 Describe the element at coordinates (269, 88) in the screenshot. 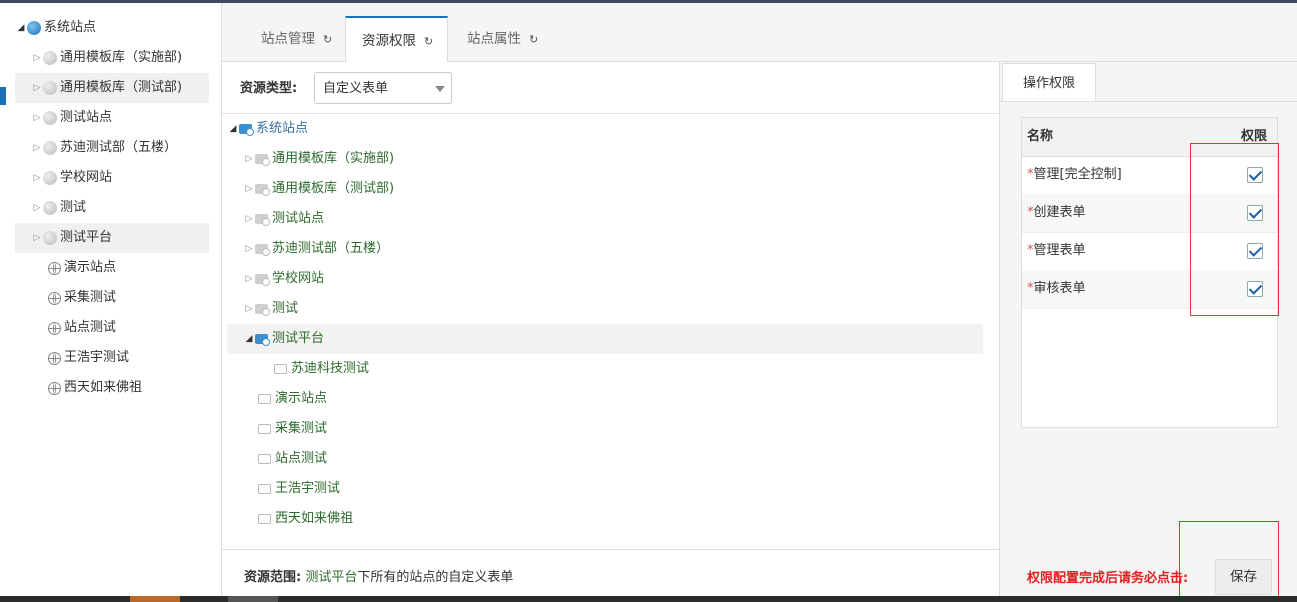

I see `resource-type-label: 资源类型:` at that location.